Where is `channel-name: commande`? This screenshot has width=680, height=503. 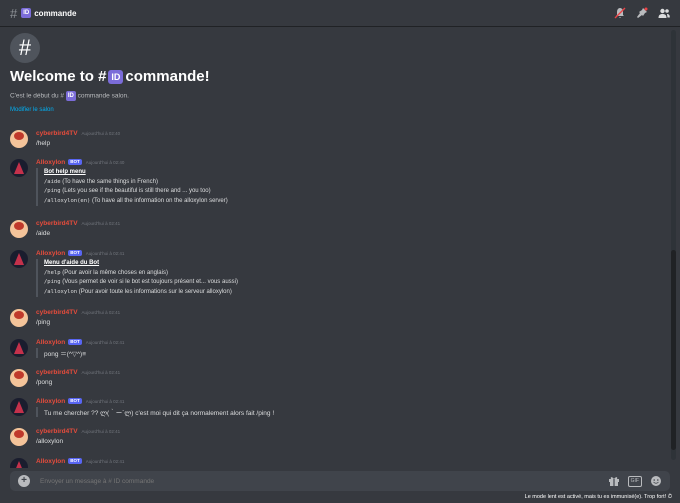 channel-name: commande is located at coordinates (55, 13).